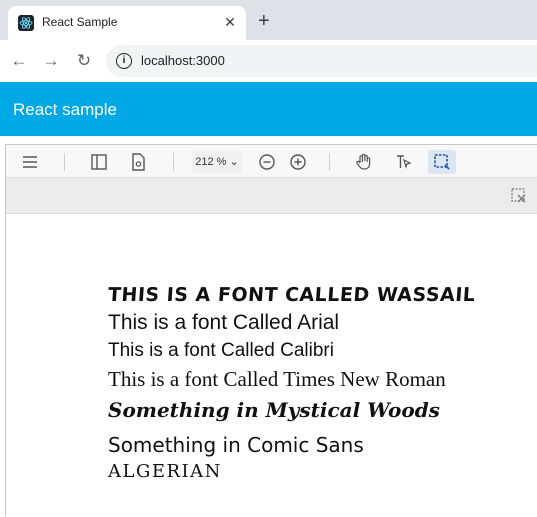  What do you see at coordinates (84, 61) in the screenshot?
I see `reload-icon: ↻` at bounding box center [84, 61].